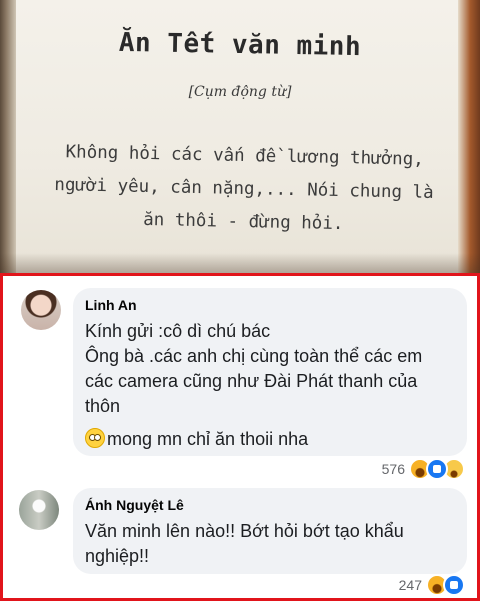 The image size is (480, 601). Describe the element at coordinates (178, 331) in the screenshot. I see `comment-text-line: Kính gửi :cô dì chú bác` at that location.